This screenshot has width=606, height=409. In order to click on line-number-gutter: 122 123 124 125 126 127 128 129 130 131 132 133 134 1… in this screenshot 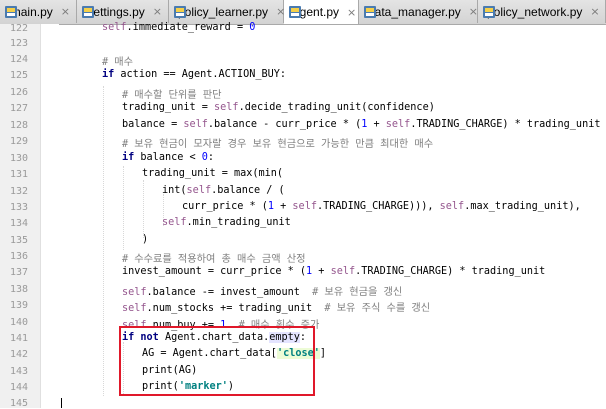, I will do `click(20, 216)`.